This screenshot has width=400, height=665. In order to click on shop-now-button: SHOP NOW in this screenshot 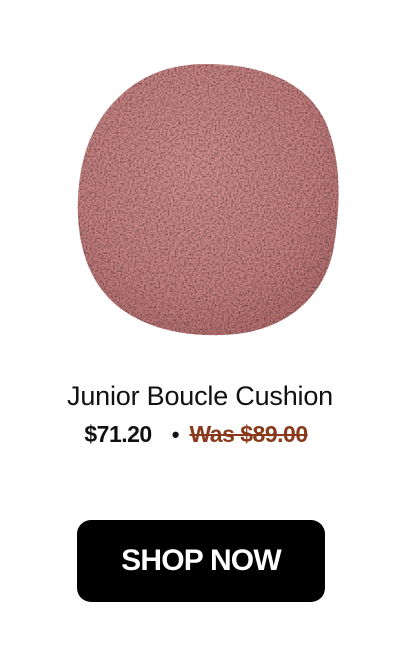, I will do `click(201, 561)`.